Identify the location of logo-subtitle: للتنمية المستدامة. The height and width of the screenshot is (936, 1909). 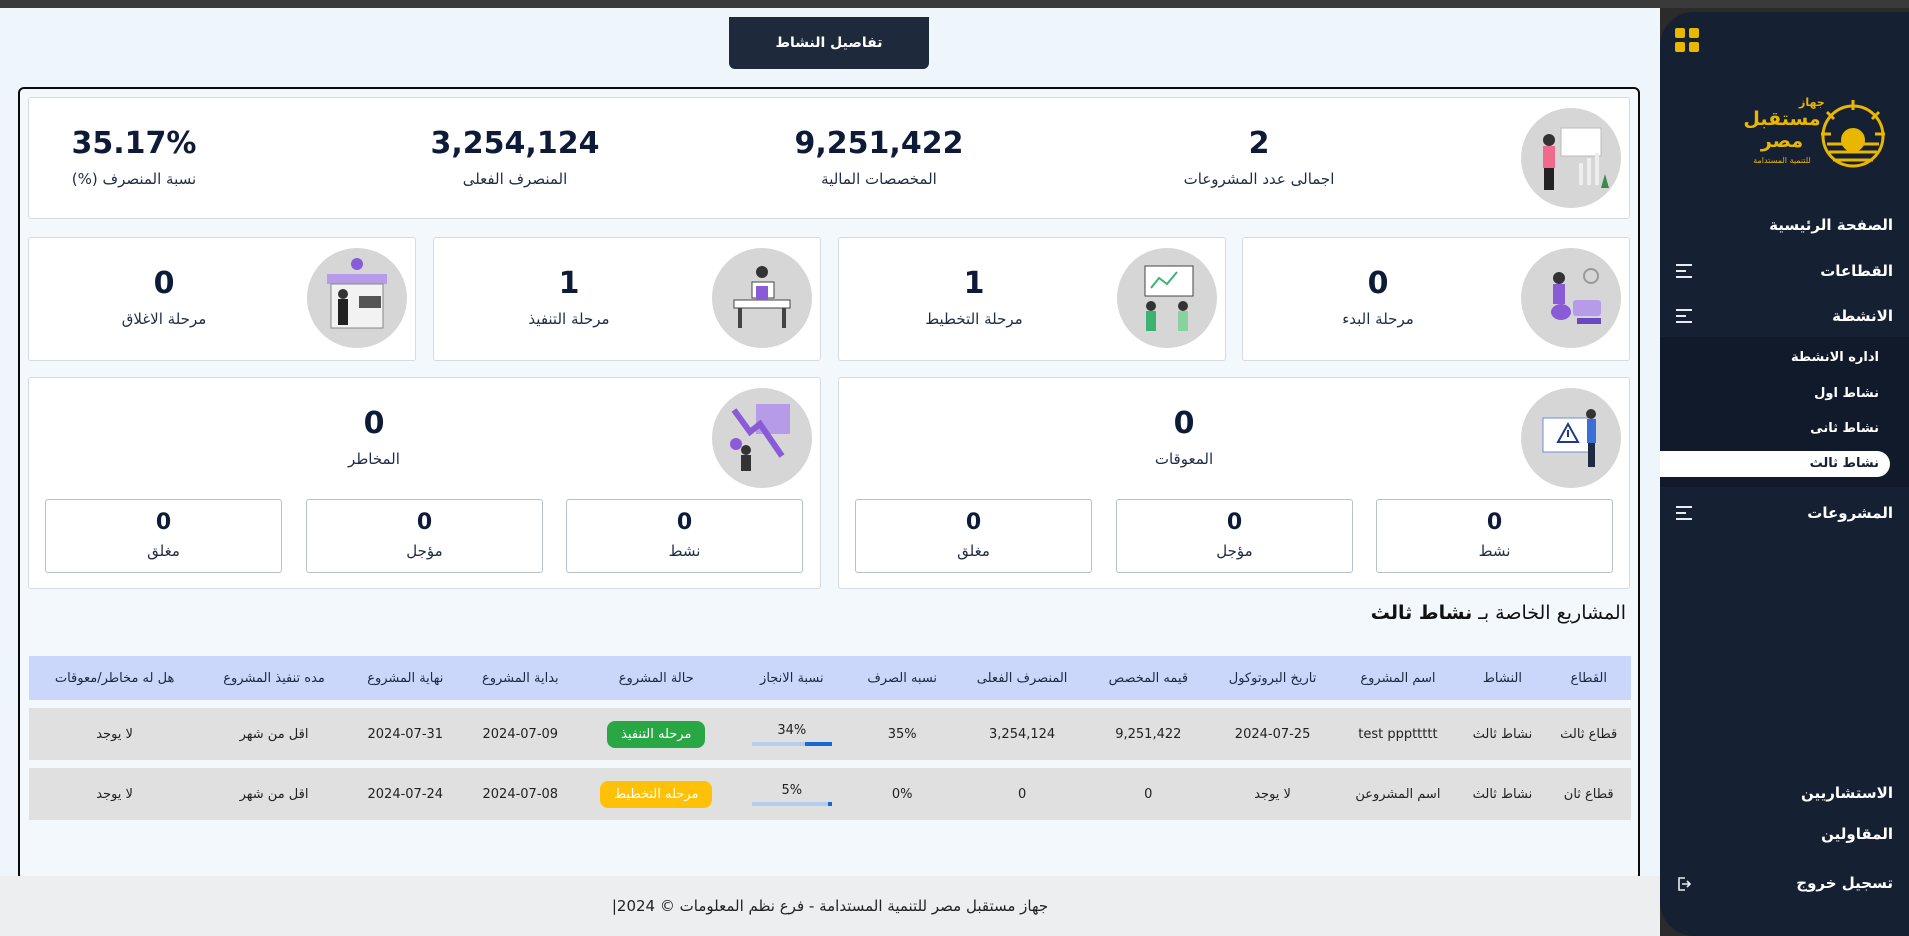
(1782, 160).